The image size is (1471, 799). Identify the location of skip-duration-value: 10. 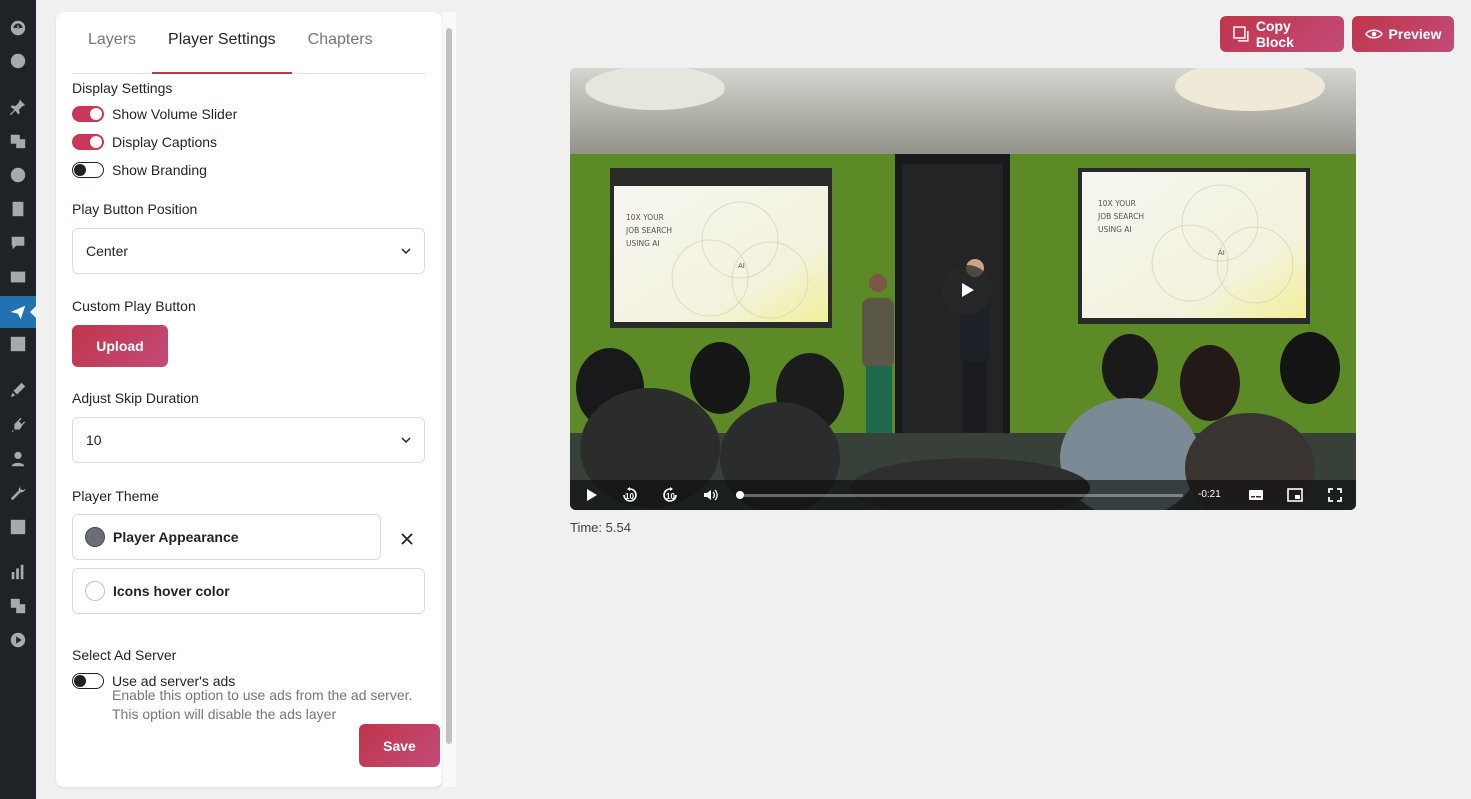
(94, 440).